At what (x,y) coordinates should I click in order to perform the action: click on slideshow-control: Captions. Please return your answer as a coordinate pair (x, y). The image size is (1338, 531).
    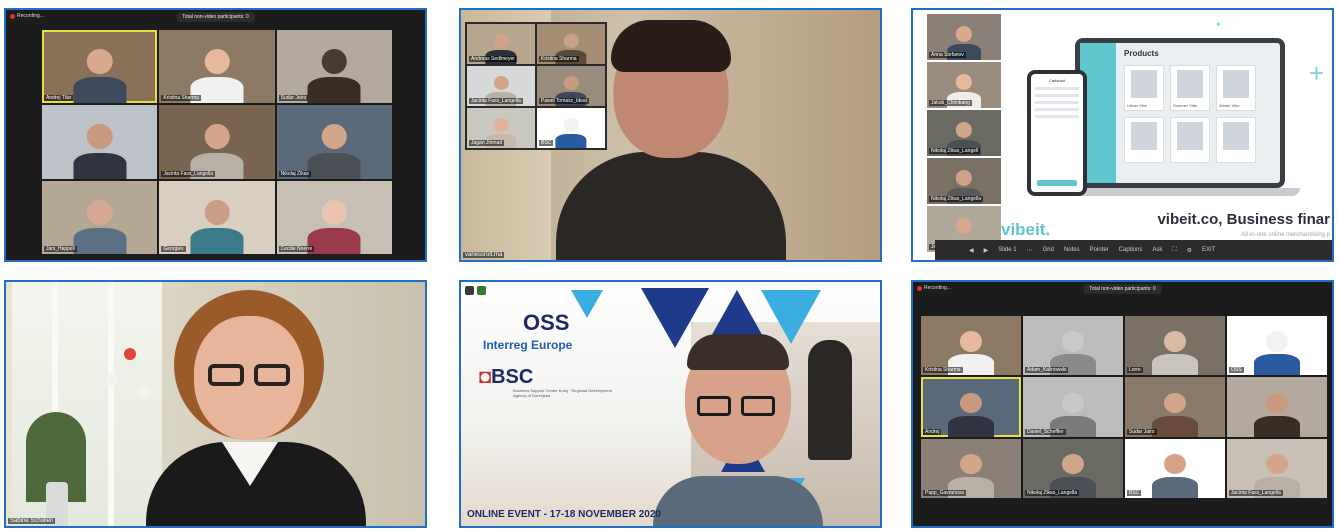
    Looking at the image, I should click on (1131, 250).